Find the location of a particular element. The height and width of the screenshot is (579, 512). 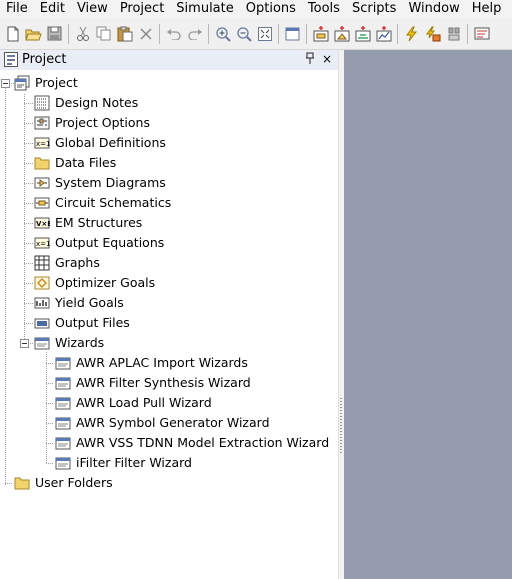

add-graph-icon is located at coordinates (383, 34).